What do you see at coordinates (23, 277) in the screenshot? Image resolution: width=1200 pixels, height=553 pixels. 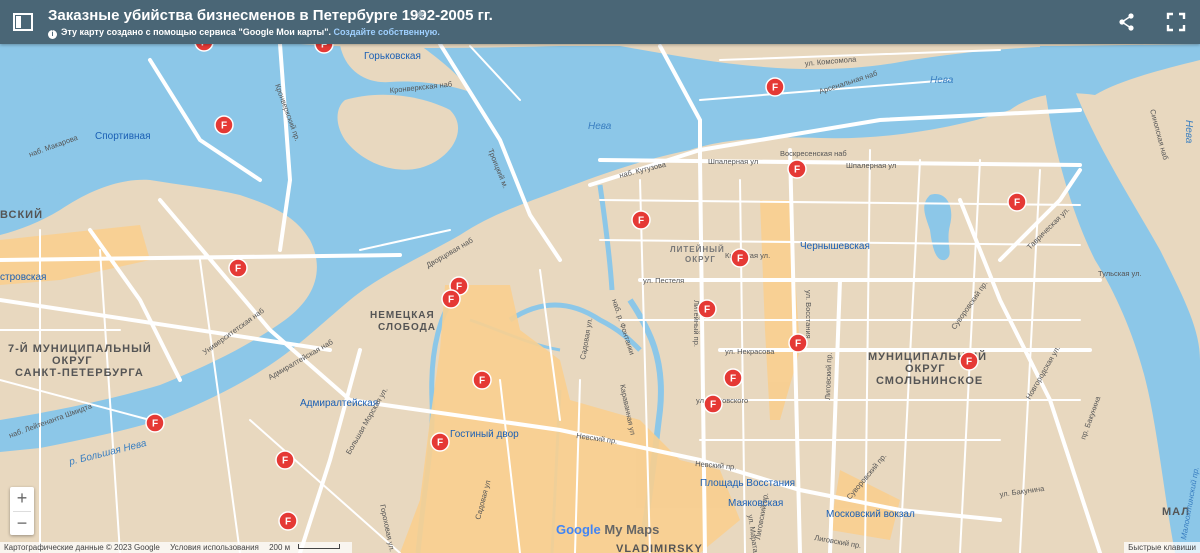 I see `metro-label: стровская` at bounding box center [23, 277].